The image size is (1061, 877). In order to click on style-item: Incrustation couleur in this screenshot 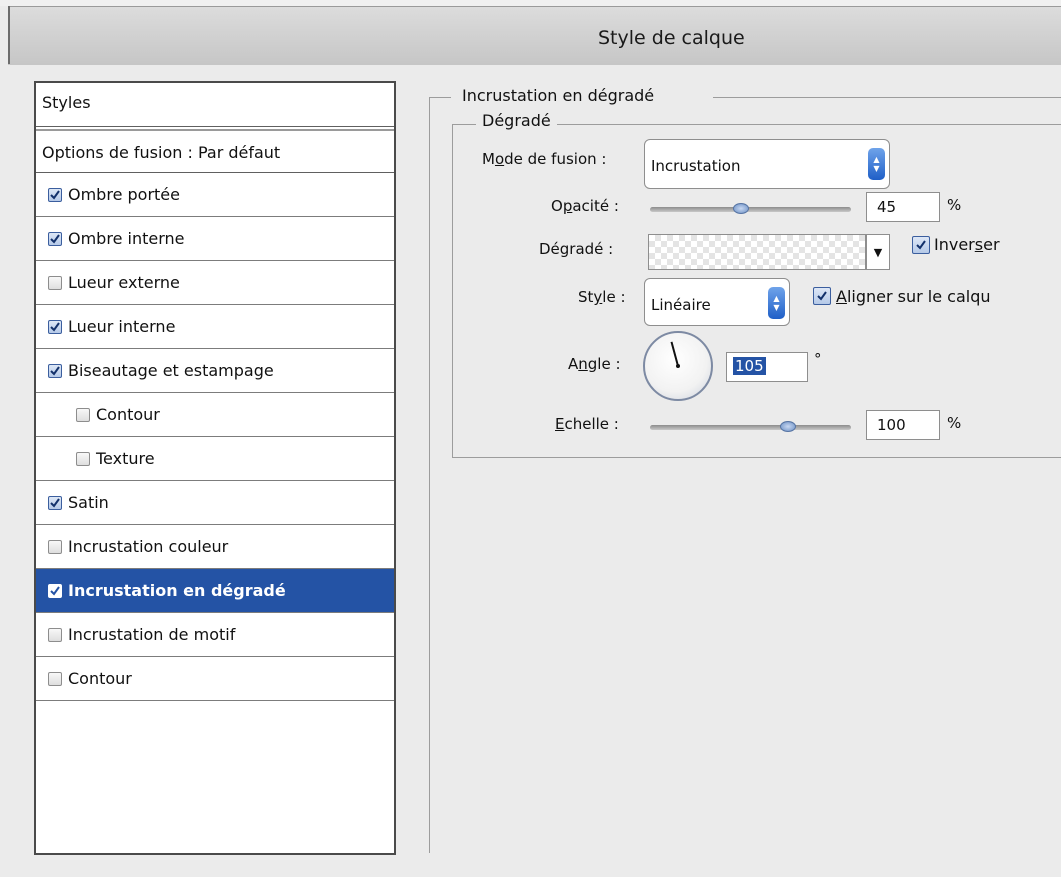, I will do `click(215, 547)`.